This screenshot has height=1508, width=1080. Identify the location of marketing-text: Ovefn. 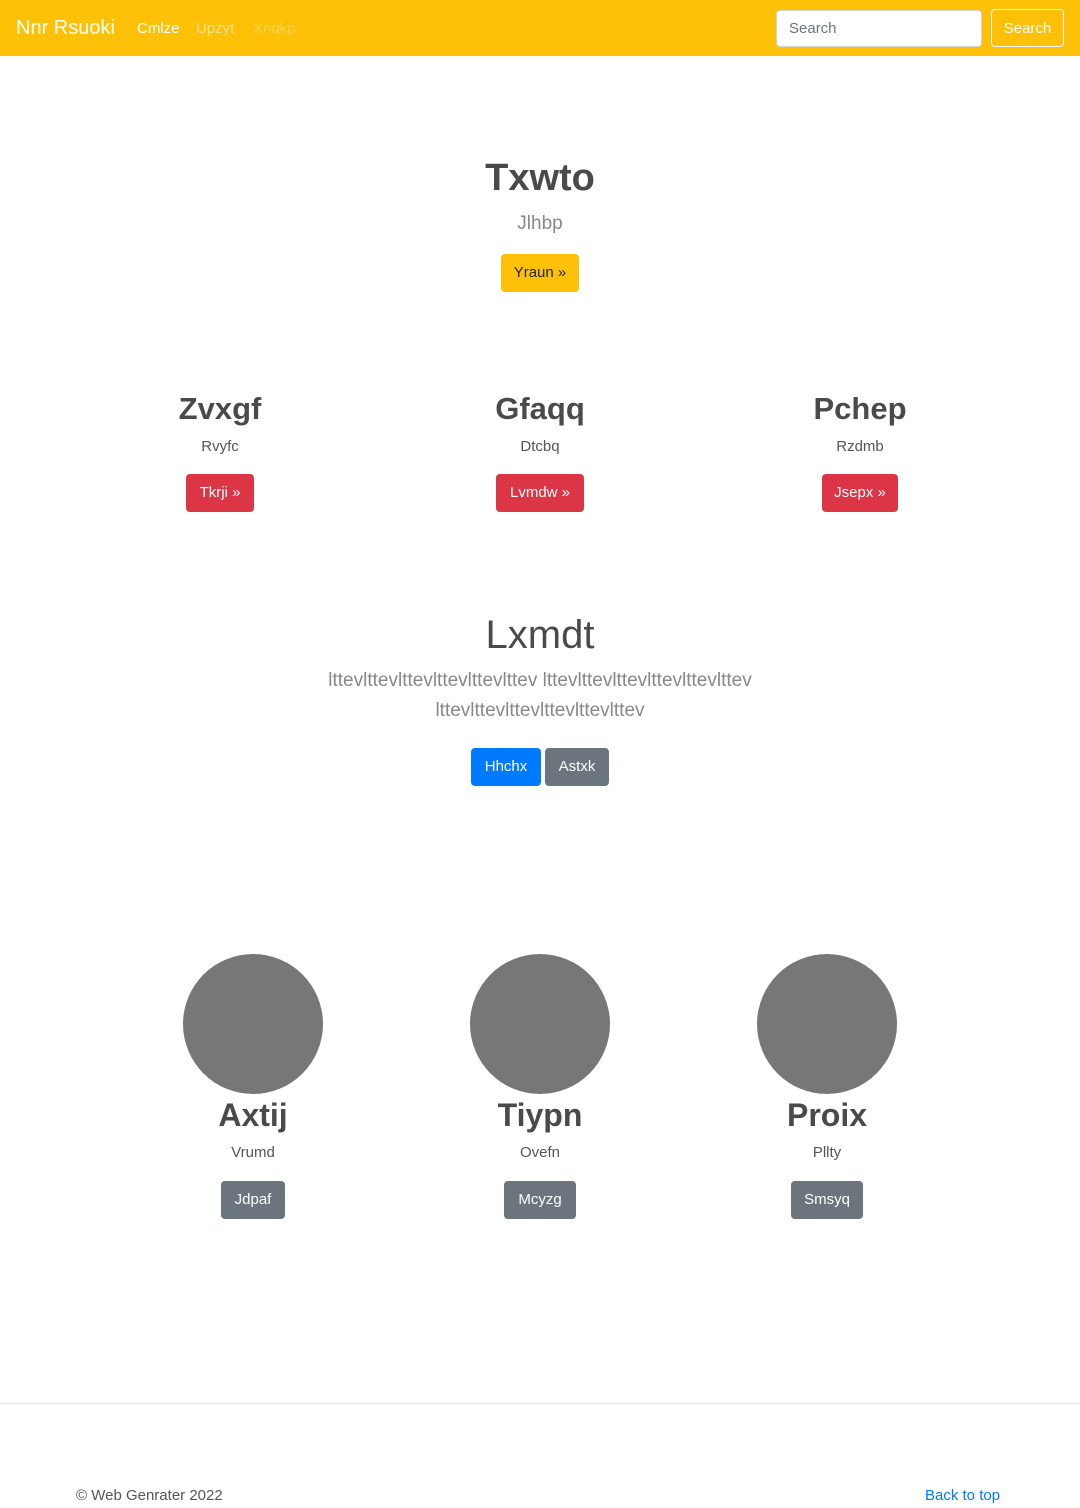
(540, 1152).